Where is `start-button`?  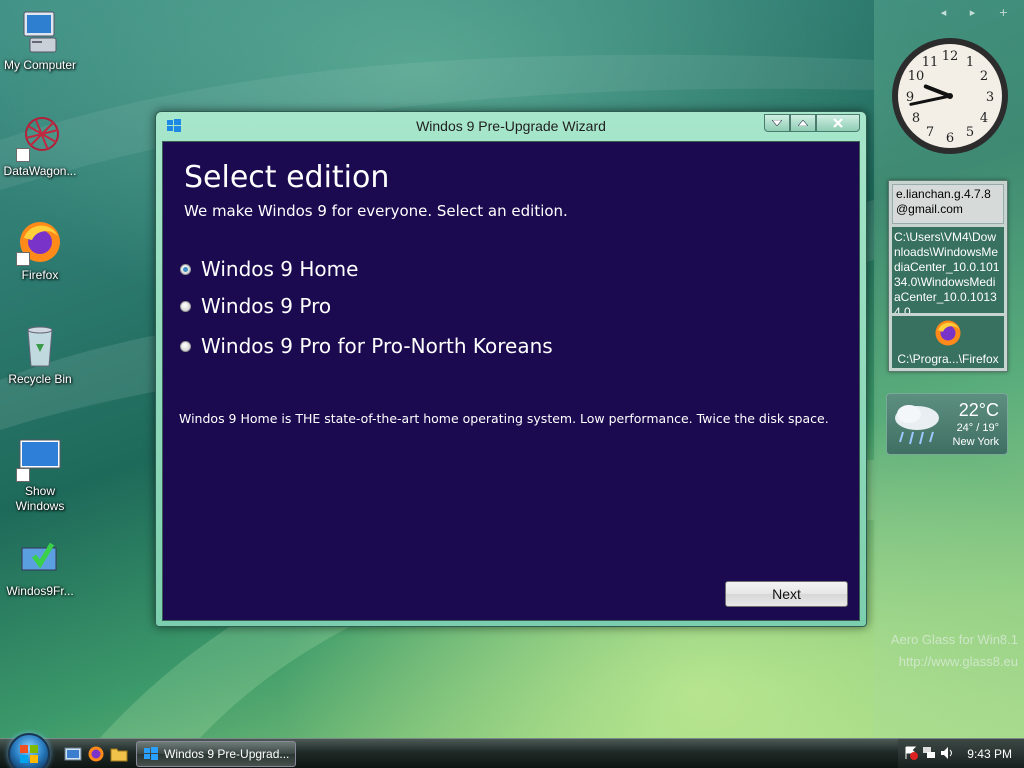 start-button is located at coordinates (29, 750).